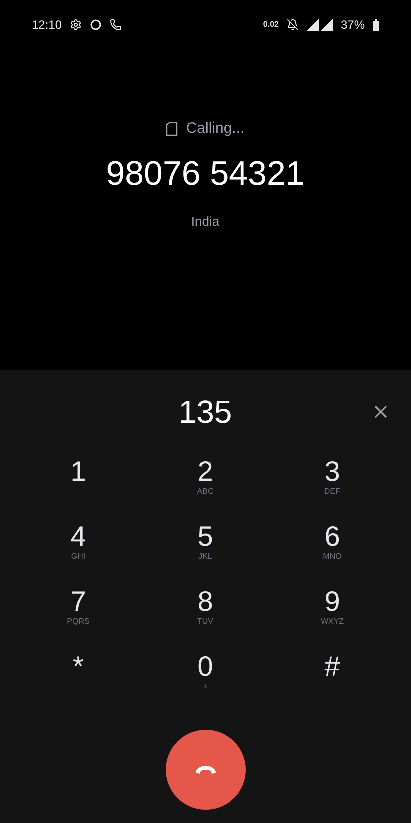  I want to click on dial-key: 4 GHI, so click(78, 548).